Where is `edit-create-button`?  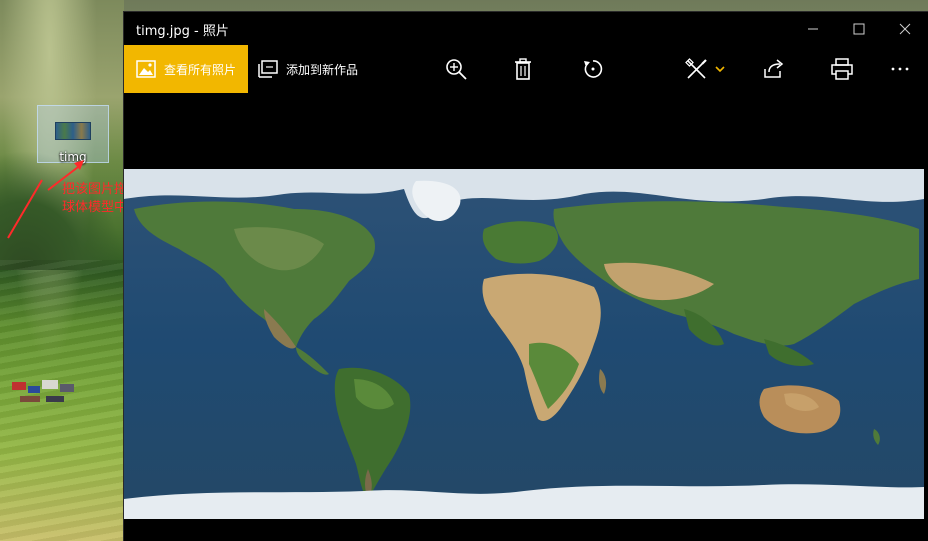 edit-create-button is located at coordinates (705, 69).